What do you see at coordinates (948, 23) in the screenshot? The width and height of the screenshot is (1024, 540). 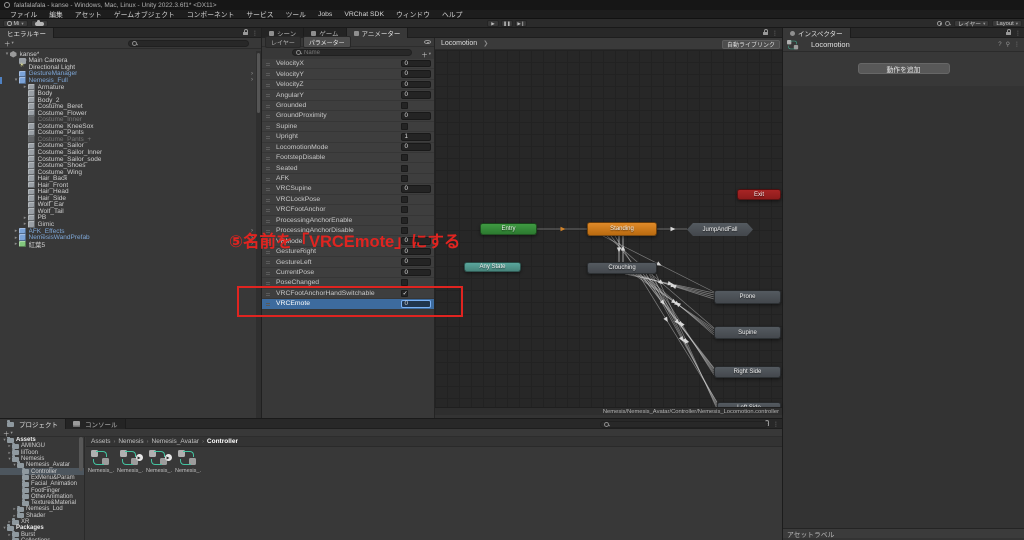 I see `global-search-icon` at bounding box center [948, 23].